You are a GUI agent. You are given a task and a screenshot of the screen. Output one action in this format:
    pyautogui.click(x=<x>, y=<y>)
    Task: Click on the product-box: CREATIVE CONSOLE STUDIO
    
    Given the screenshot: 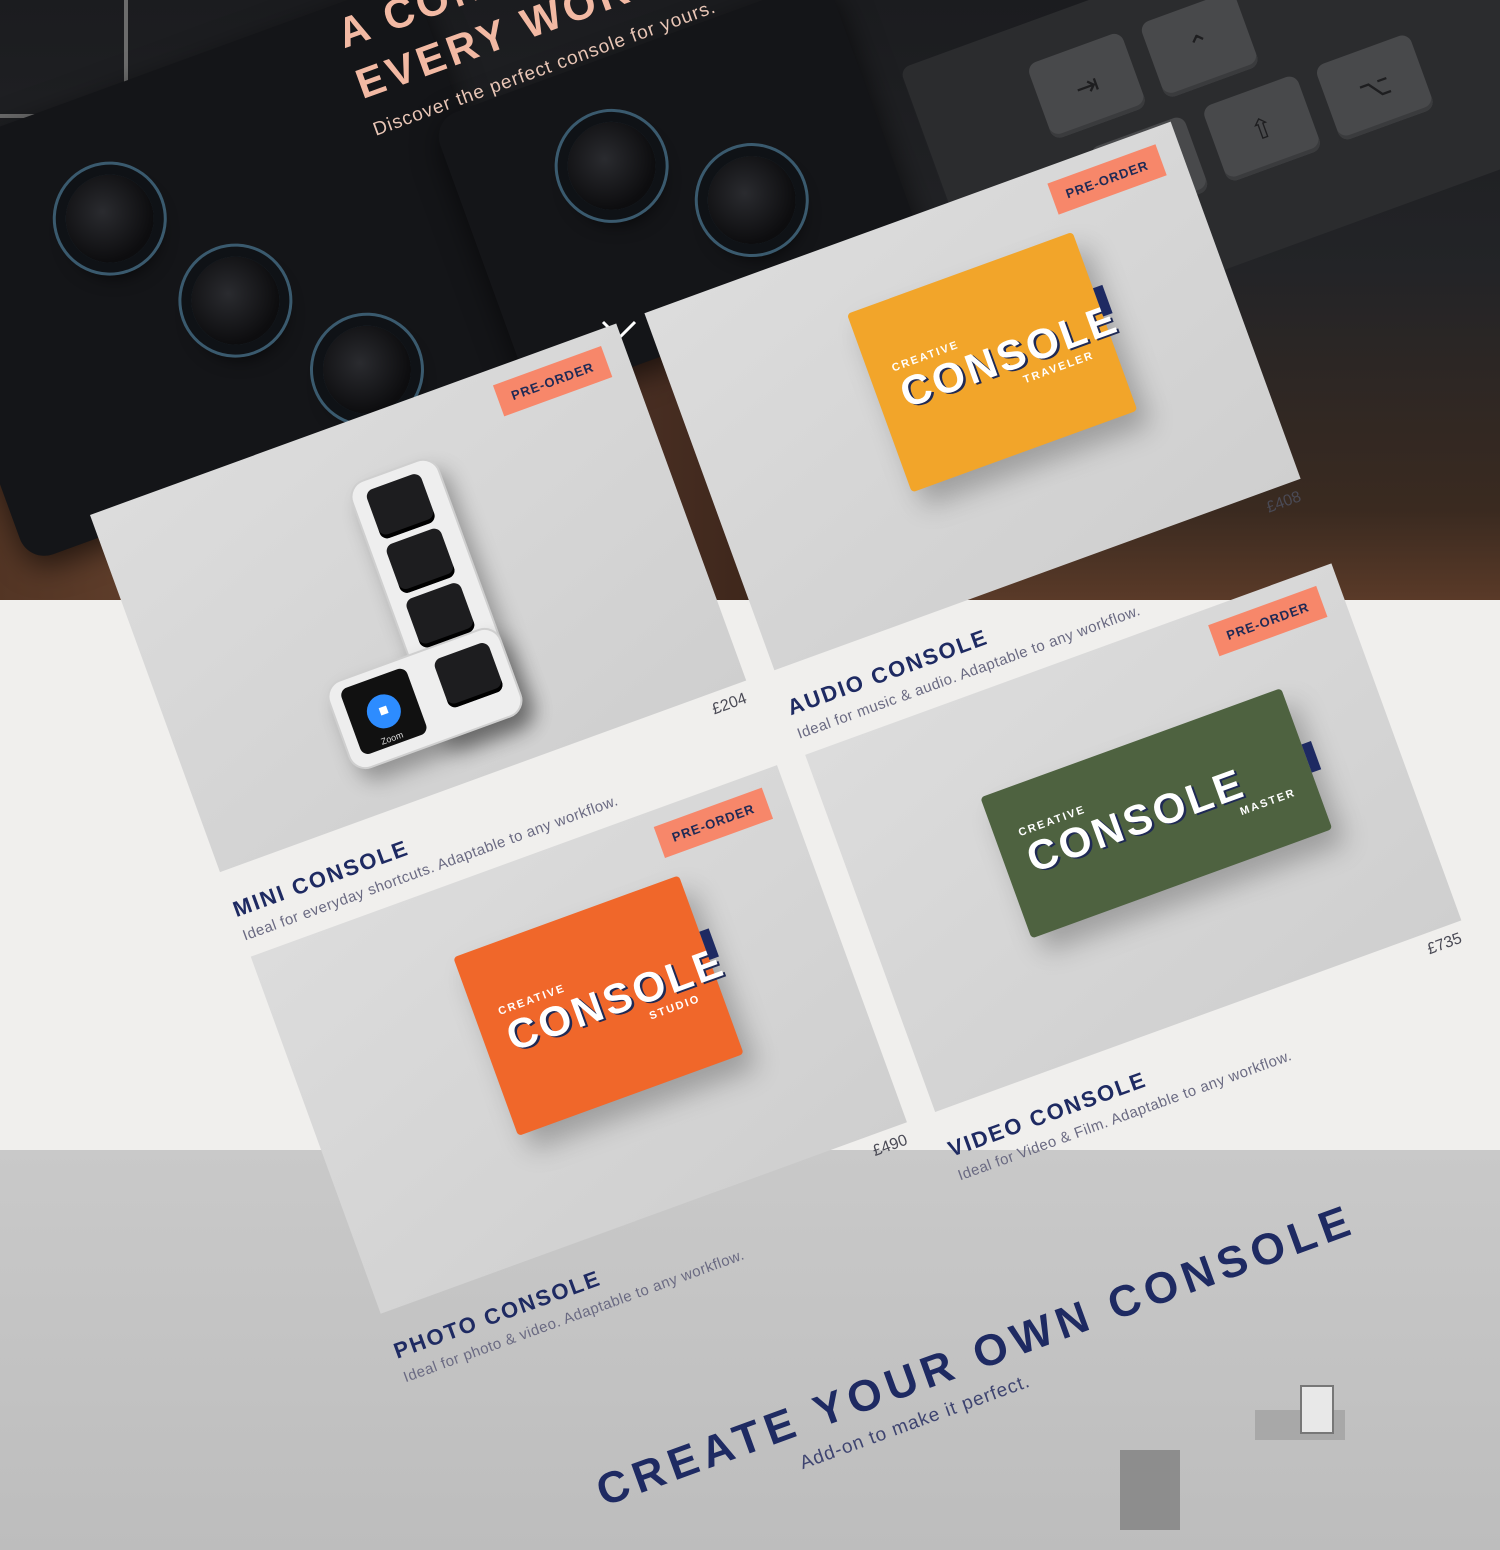 What is the action you would take?
    pyautogui.click(x=598, y=1005)
    